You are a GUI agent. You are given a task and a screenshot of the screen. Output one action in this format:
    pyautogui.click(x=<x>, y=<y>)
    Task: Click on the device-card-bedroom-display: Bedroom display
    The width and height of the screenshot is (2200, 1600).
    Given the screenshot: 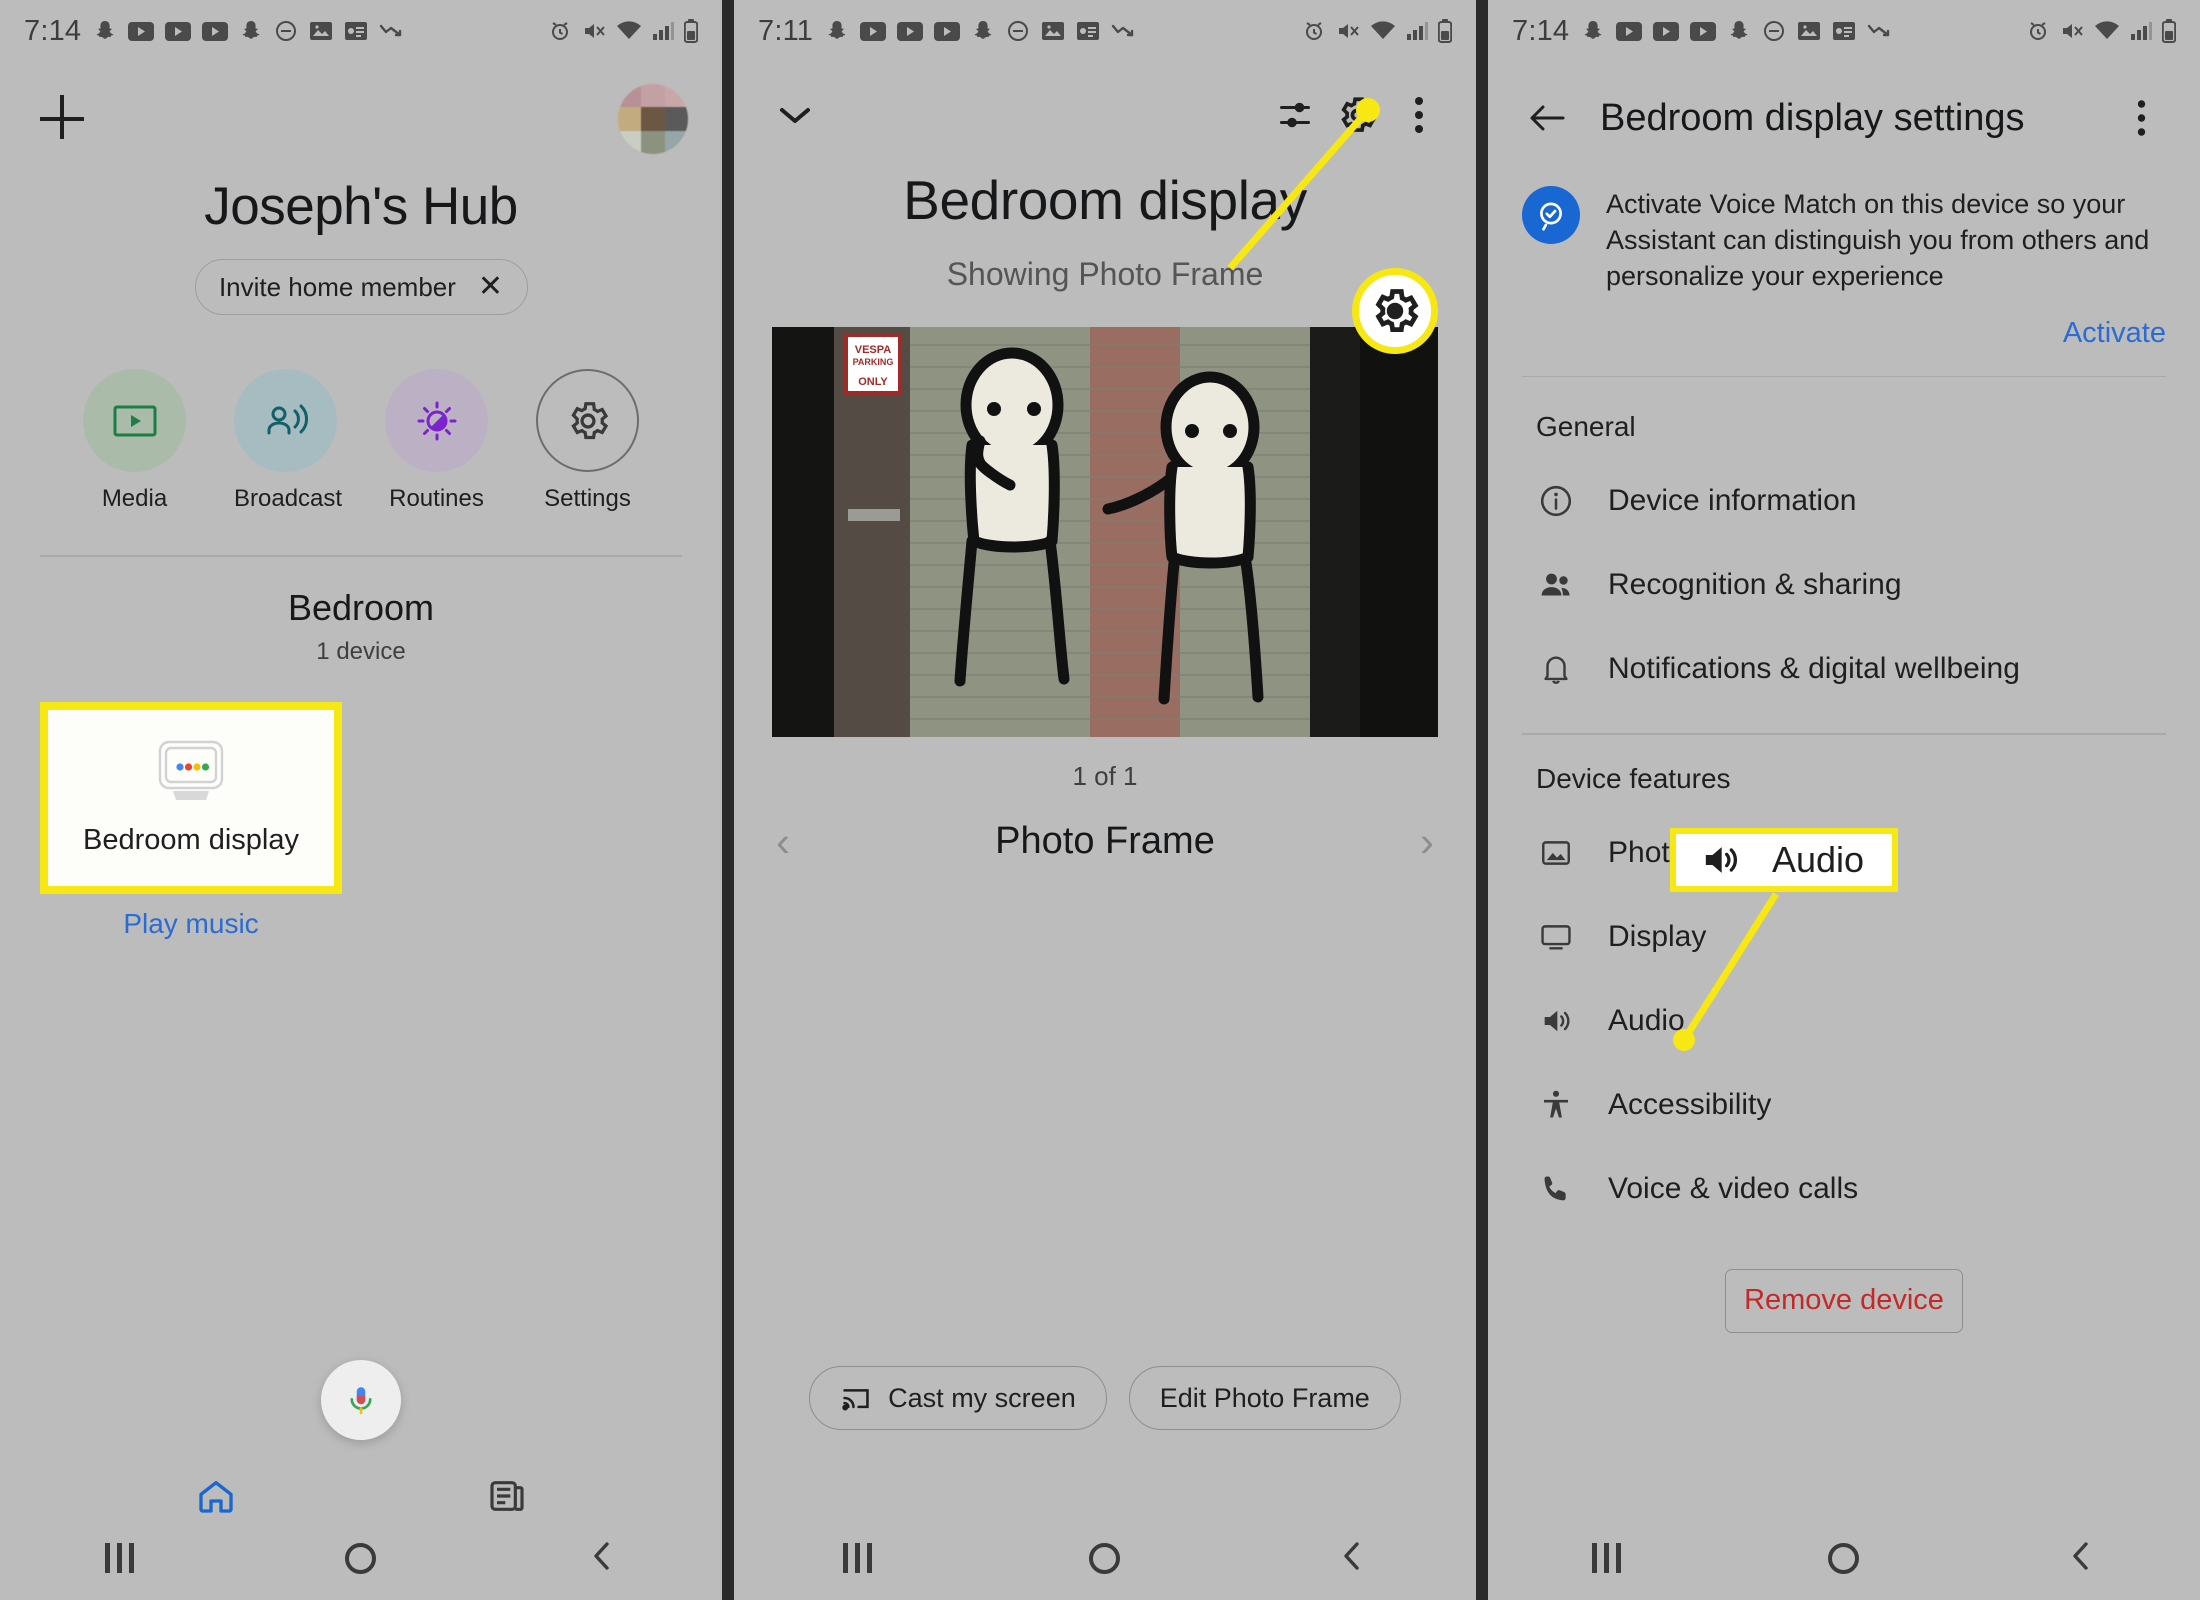 What is the action you would take?
    pyautogui.click(x=191, y=798)
    